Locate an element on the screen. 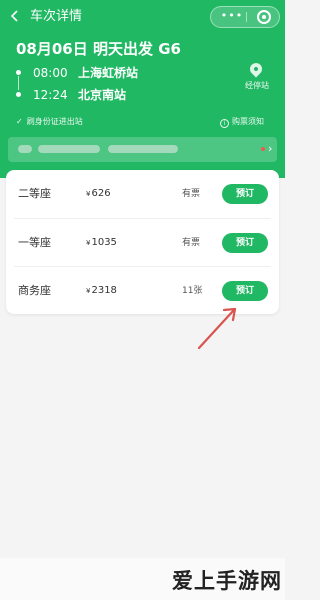 This screenshot has width=320, height=600. arrive-dot-icon is located at coordinates (18, 94).